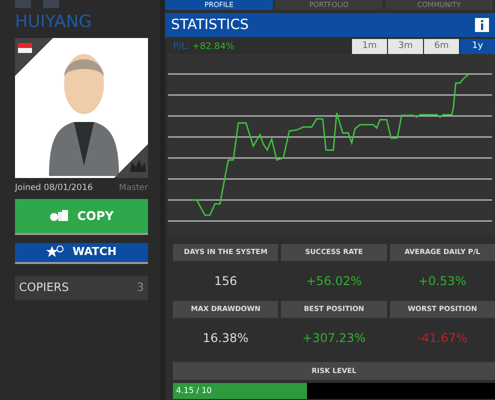 The height and width of the screenshot is (400, 495). Describe the element at coordinates (210, 25) in the screenshot. I see `statistics-title: STATISTICS` at that location.